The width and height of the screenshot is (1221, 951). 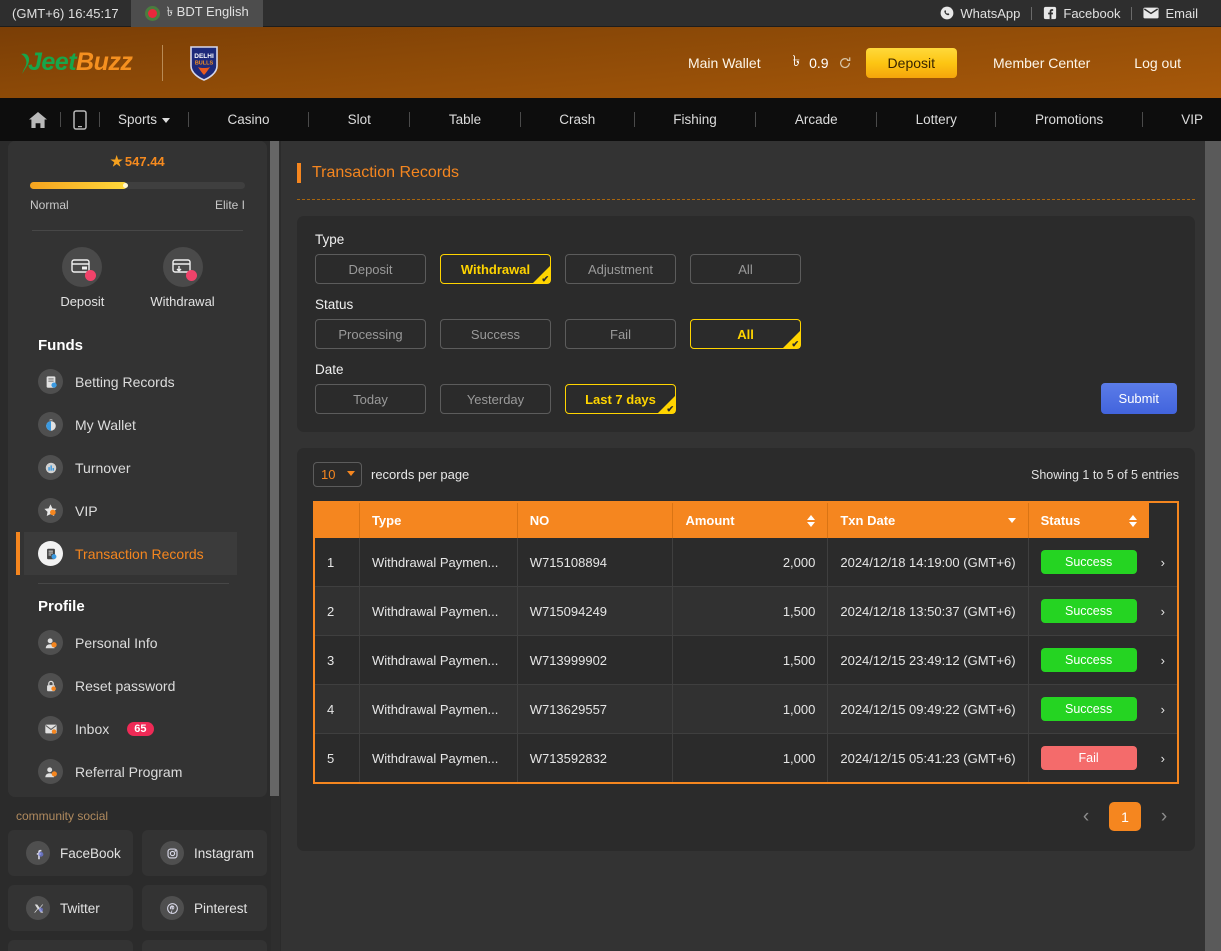 I want to click on sidebar-item-my-wallet: My Wallet, so click(x=130, y=424).